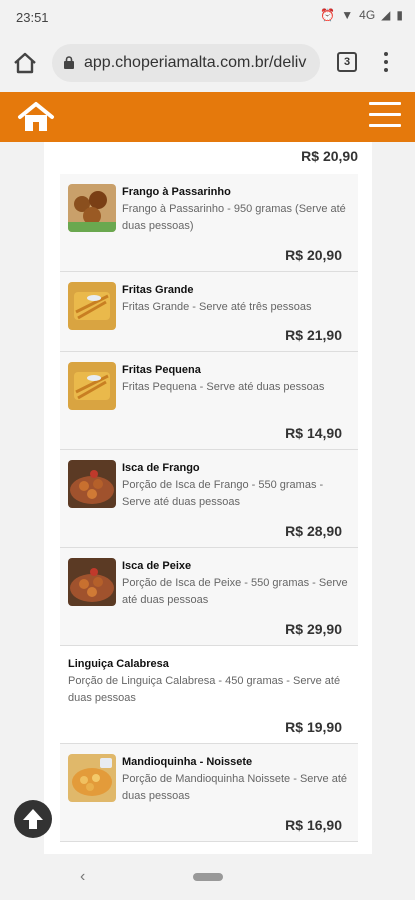 This screenshot has width=415, height=900. I want to click on system-nav-bar: ‹, so click(207, 877).